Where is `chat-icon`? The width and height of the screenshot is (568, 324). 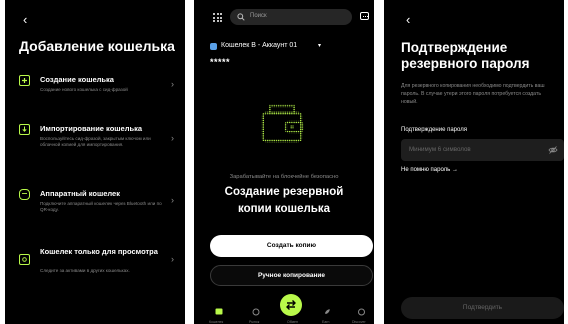
chat-icon is located at coordinates (364, 16).